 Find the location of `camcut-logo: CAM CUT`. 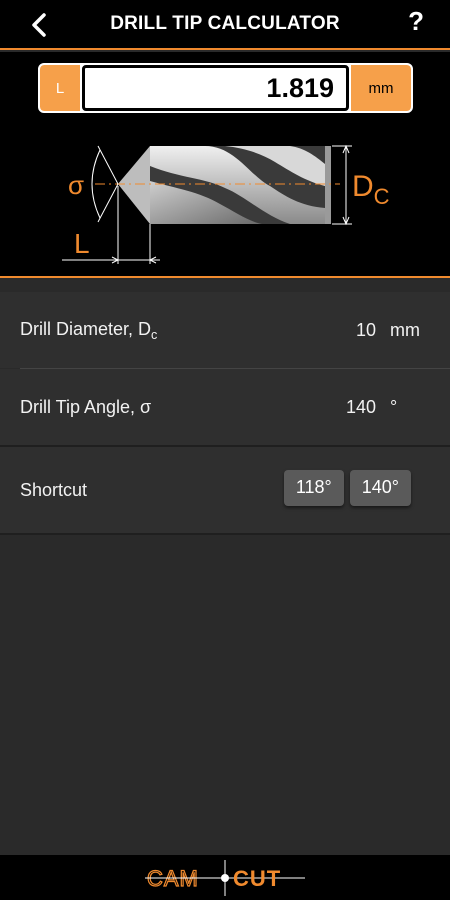

camcut-logo: CAM CUT is located at coordinates (225, 877).